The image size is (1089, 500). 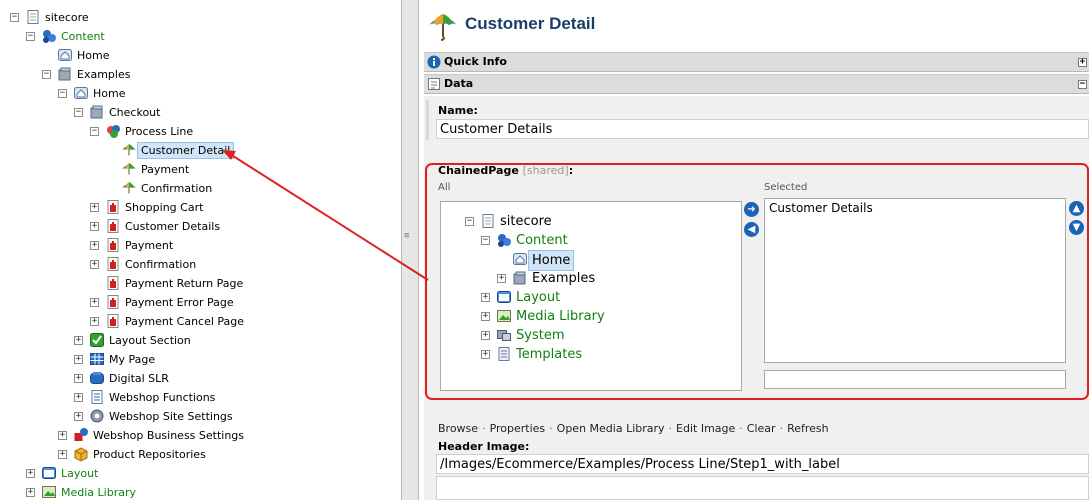 I want to click on chained-tree-node: − sitecore, so click(x=591, y=221).